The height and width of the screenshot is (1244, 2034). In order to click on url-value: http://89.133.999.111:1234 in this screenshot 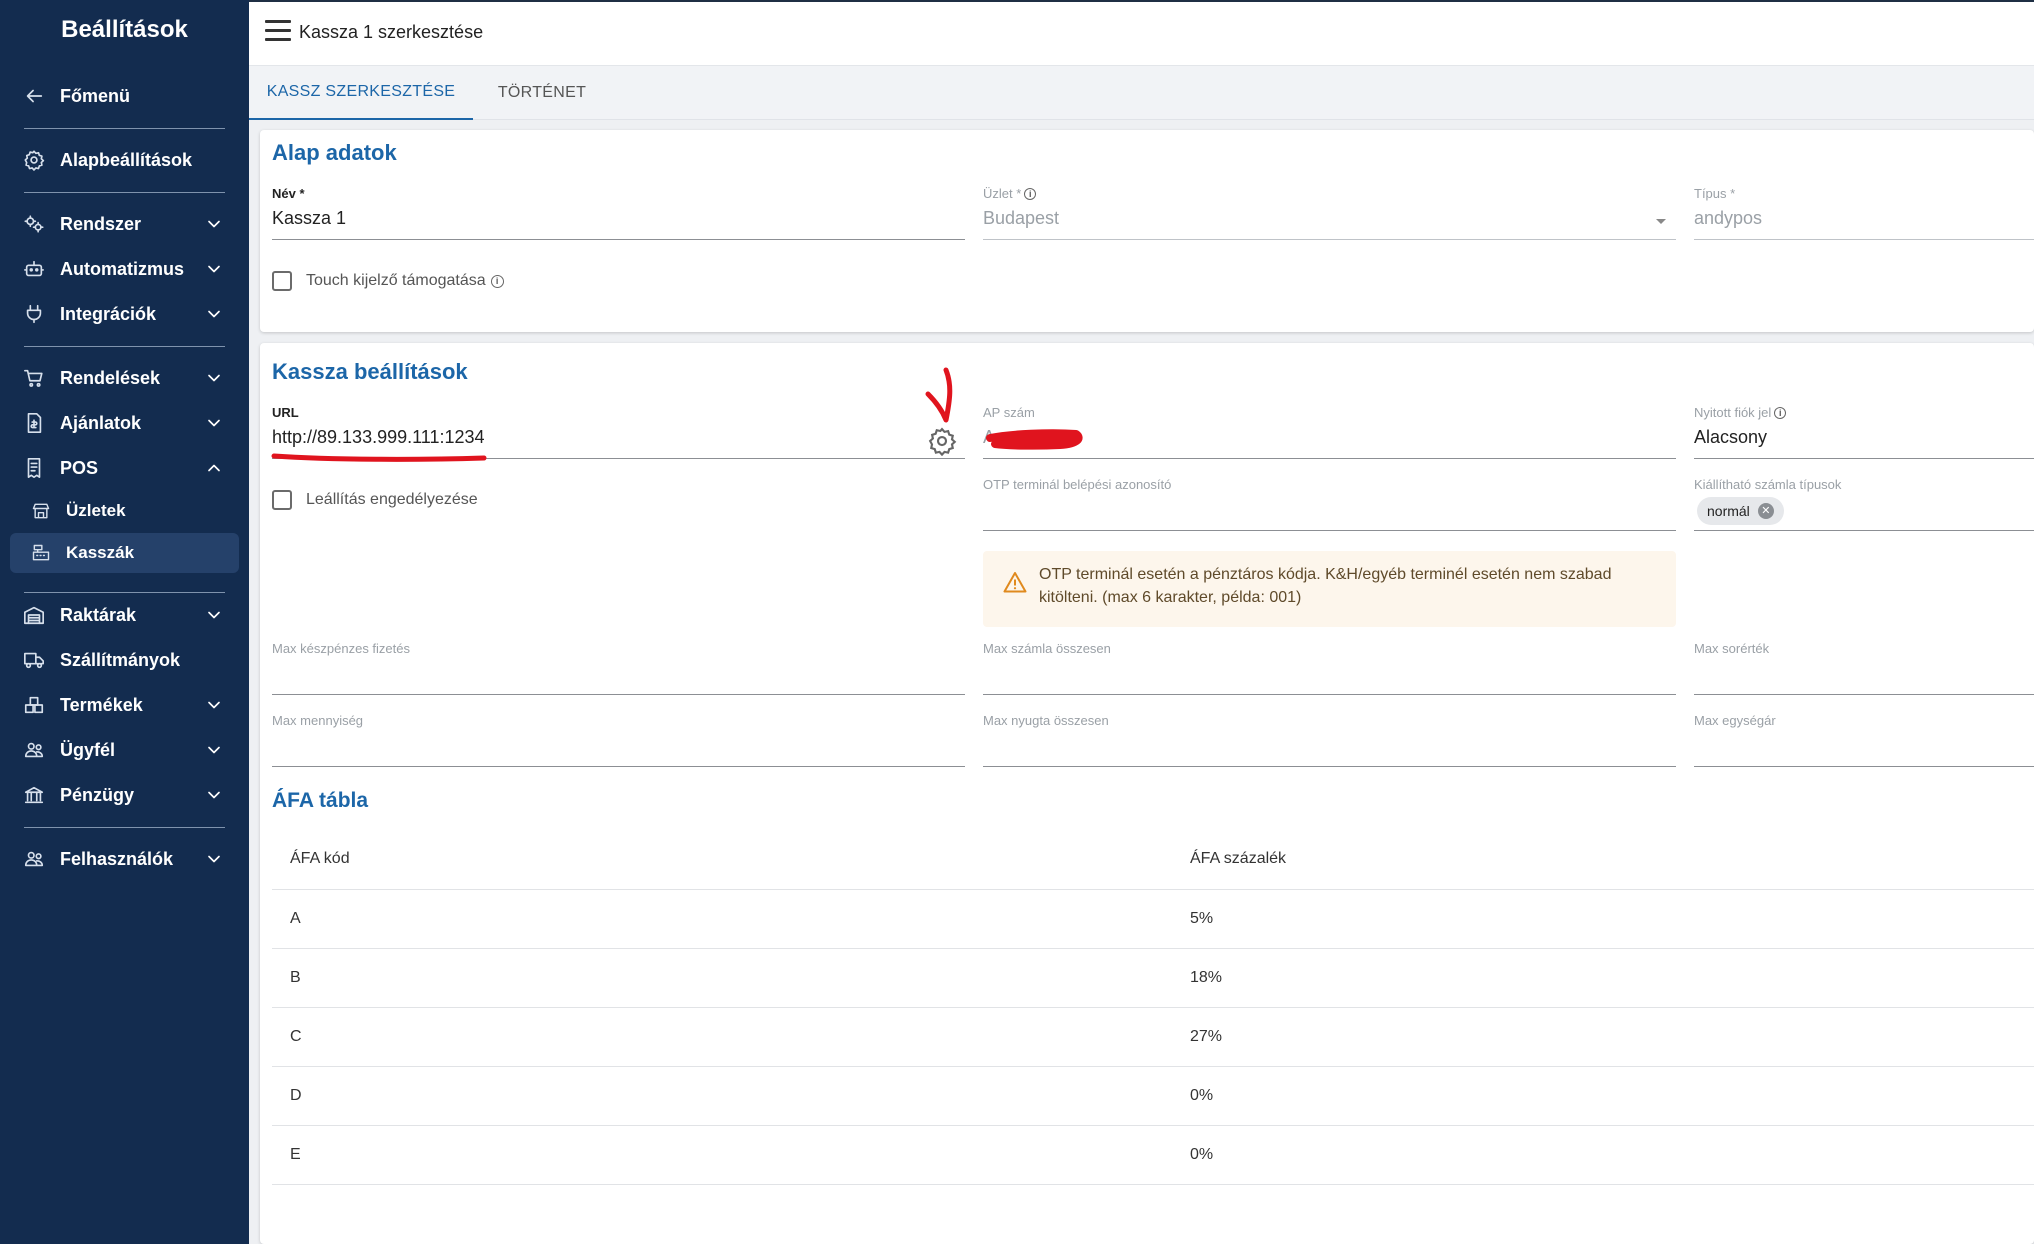, I will do `click(378, 437)`.